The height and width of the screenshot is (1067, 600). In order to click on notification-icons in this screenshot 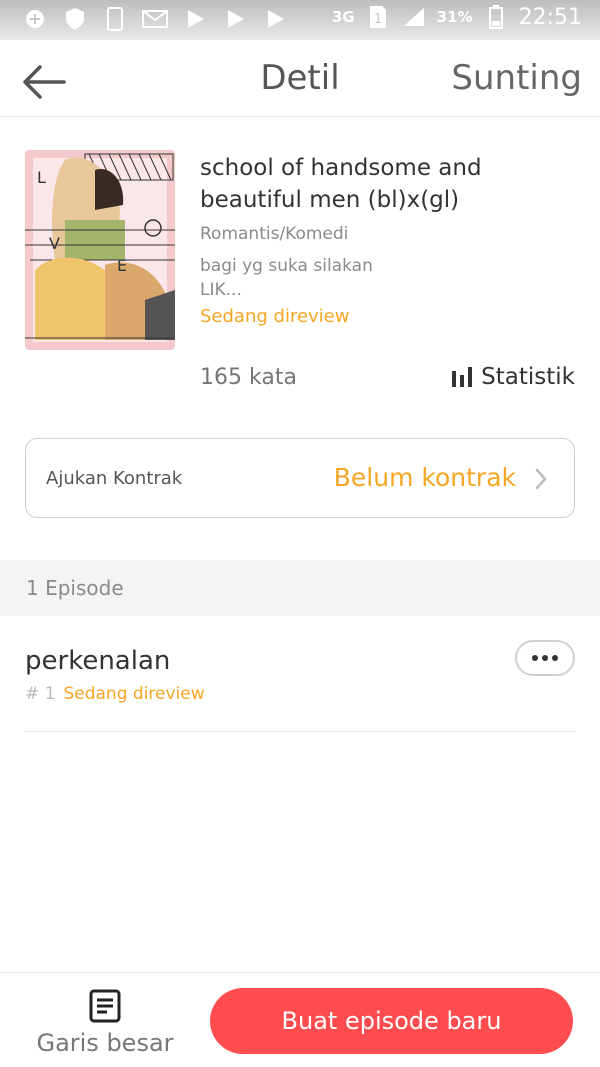, I will do `click(155, 19)`.